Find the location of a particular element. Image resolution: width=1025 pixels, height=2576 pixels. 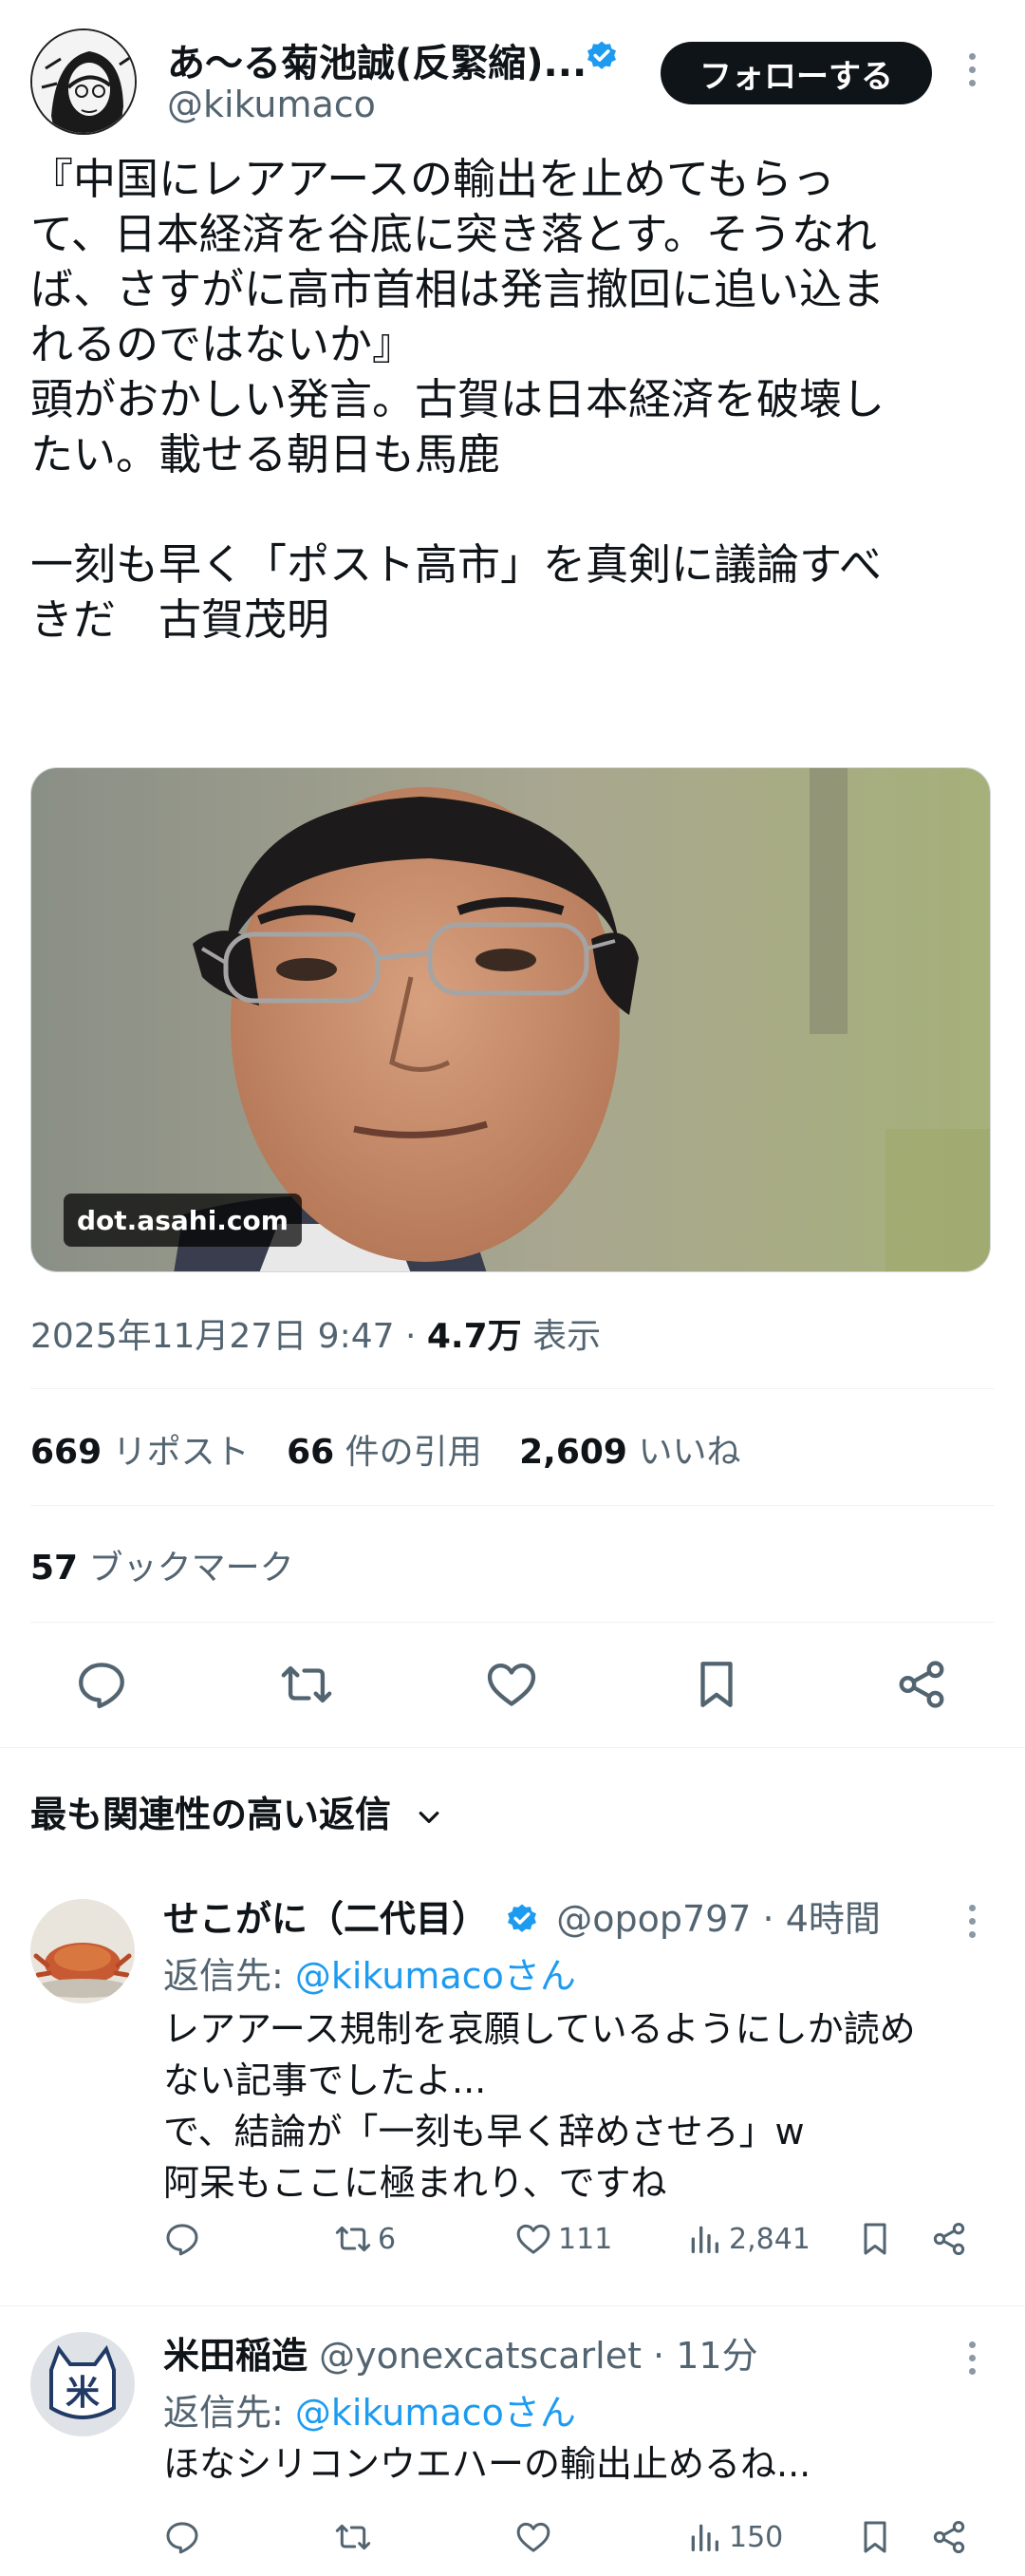

repost-button: 6 is located at coordinates (365, 2238).